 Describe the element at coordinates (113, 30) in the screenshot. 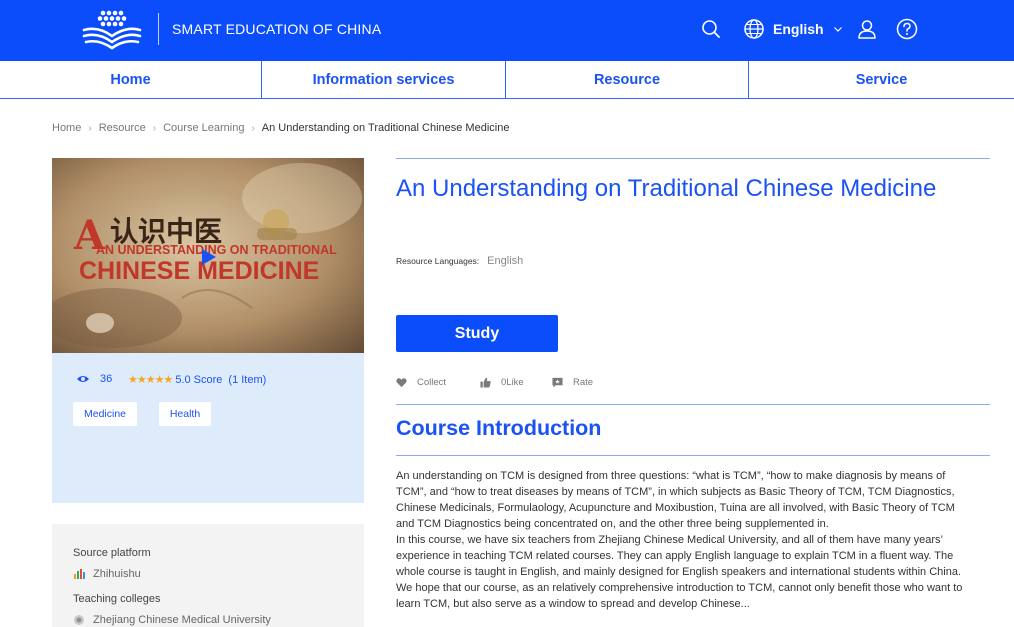

I see `smart-education-logo` at that location.